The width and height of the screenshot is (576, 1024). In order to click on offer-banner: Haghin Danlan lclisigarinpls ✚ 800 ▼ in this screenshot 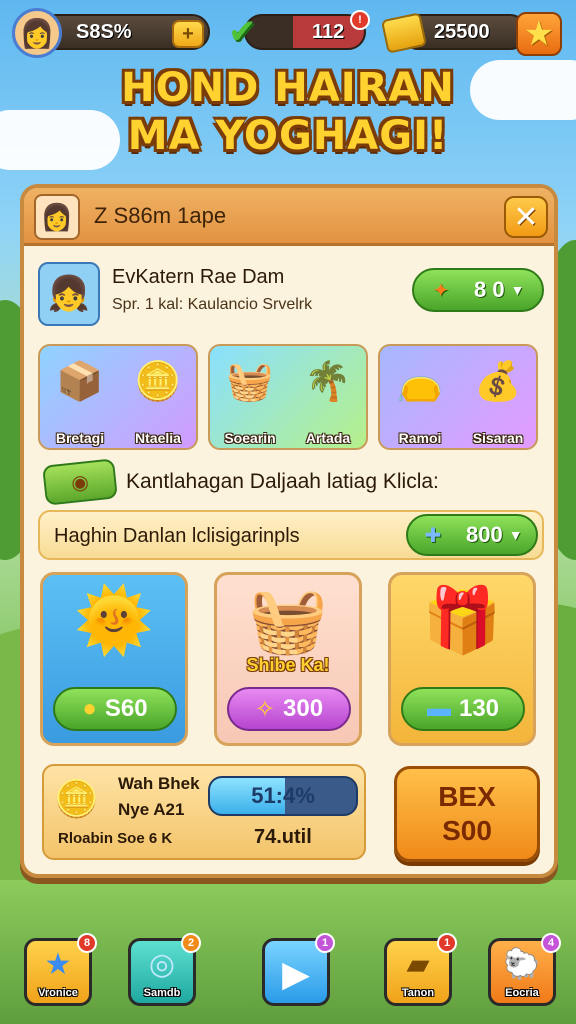, I will do `click(291, 535)`.